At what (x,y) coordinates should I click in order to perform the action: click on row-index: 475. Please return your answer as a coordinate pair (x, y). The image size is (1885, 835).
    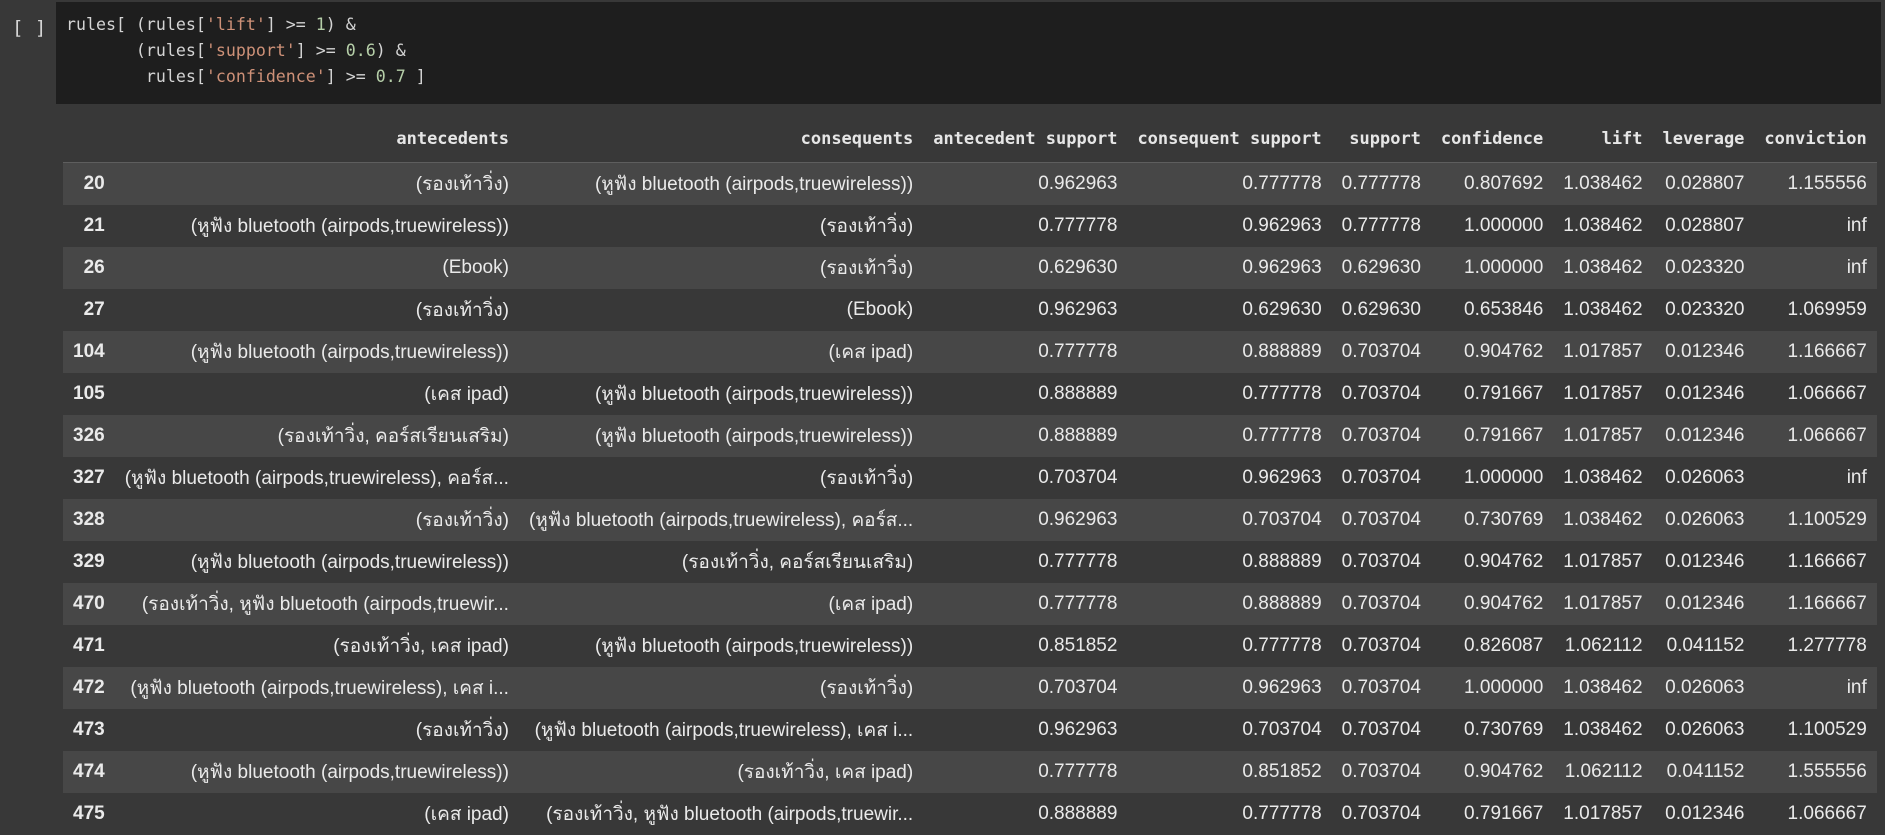
    Looking at the image, I should click on (89, 814).